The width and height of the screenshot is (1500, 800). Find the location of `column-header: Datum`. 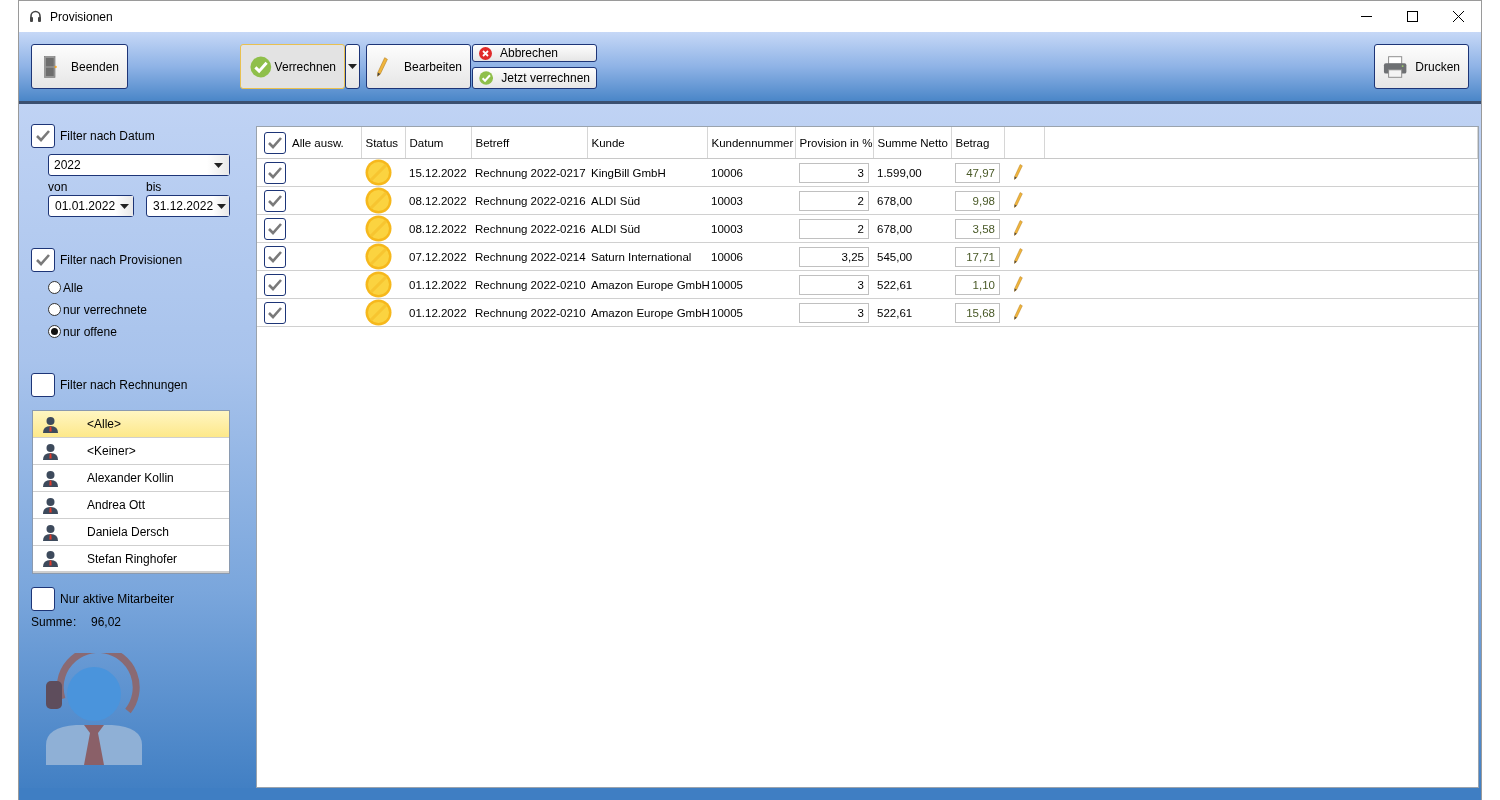

column-header: Datum is located at coordinates (438, 143).